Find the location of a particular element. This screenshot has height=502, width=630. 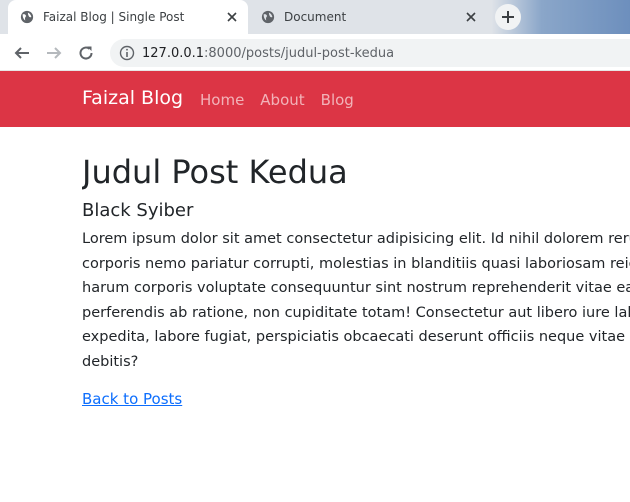

reload-button is located at coordinates (86, 53).